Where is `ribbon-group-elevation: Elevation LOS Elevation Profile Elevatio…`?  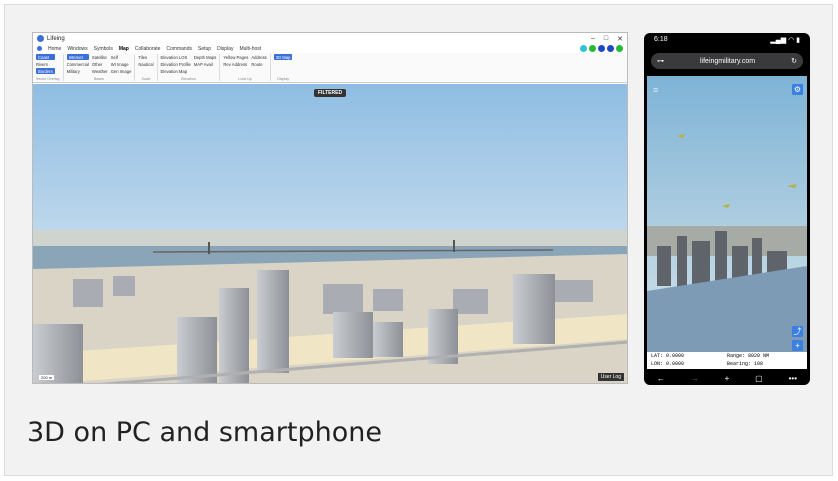 ribbon-group-elevation: Elevation LOS Elevation Profile Elevatio… is located at coordinates (191, 67).